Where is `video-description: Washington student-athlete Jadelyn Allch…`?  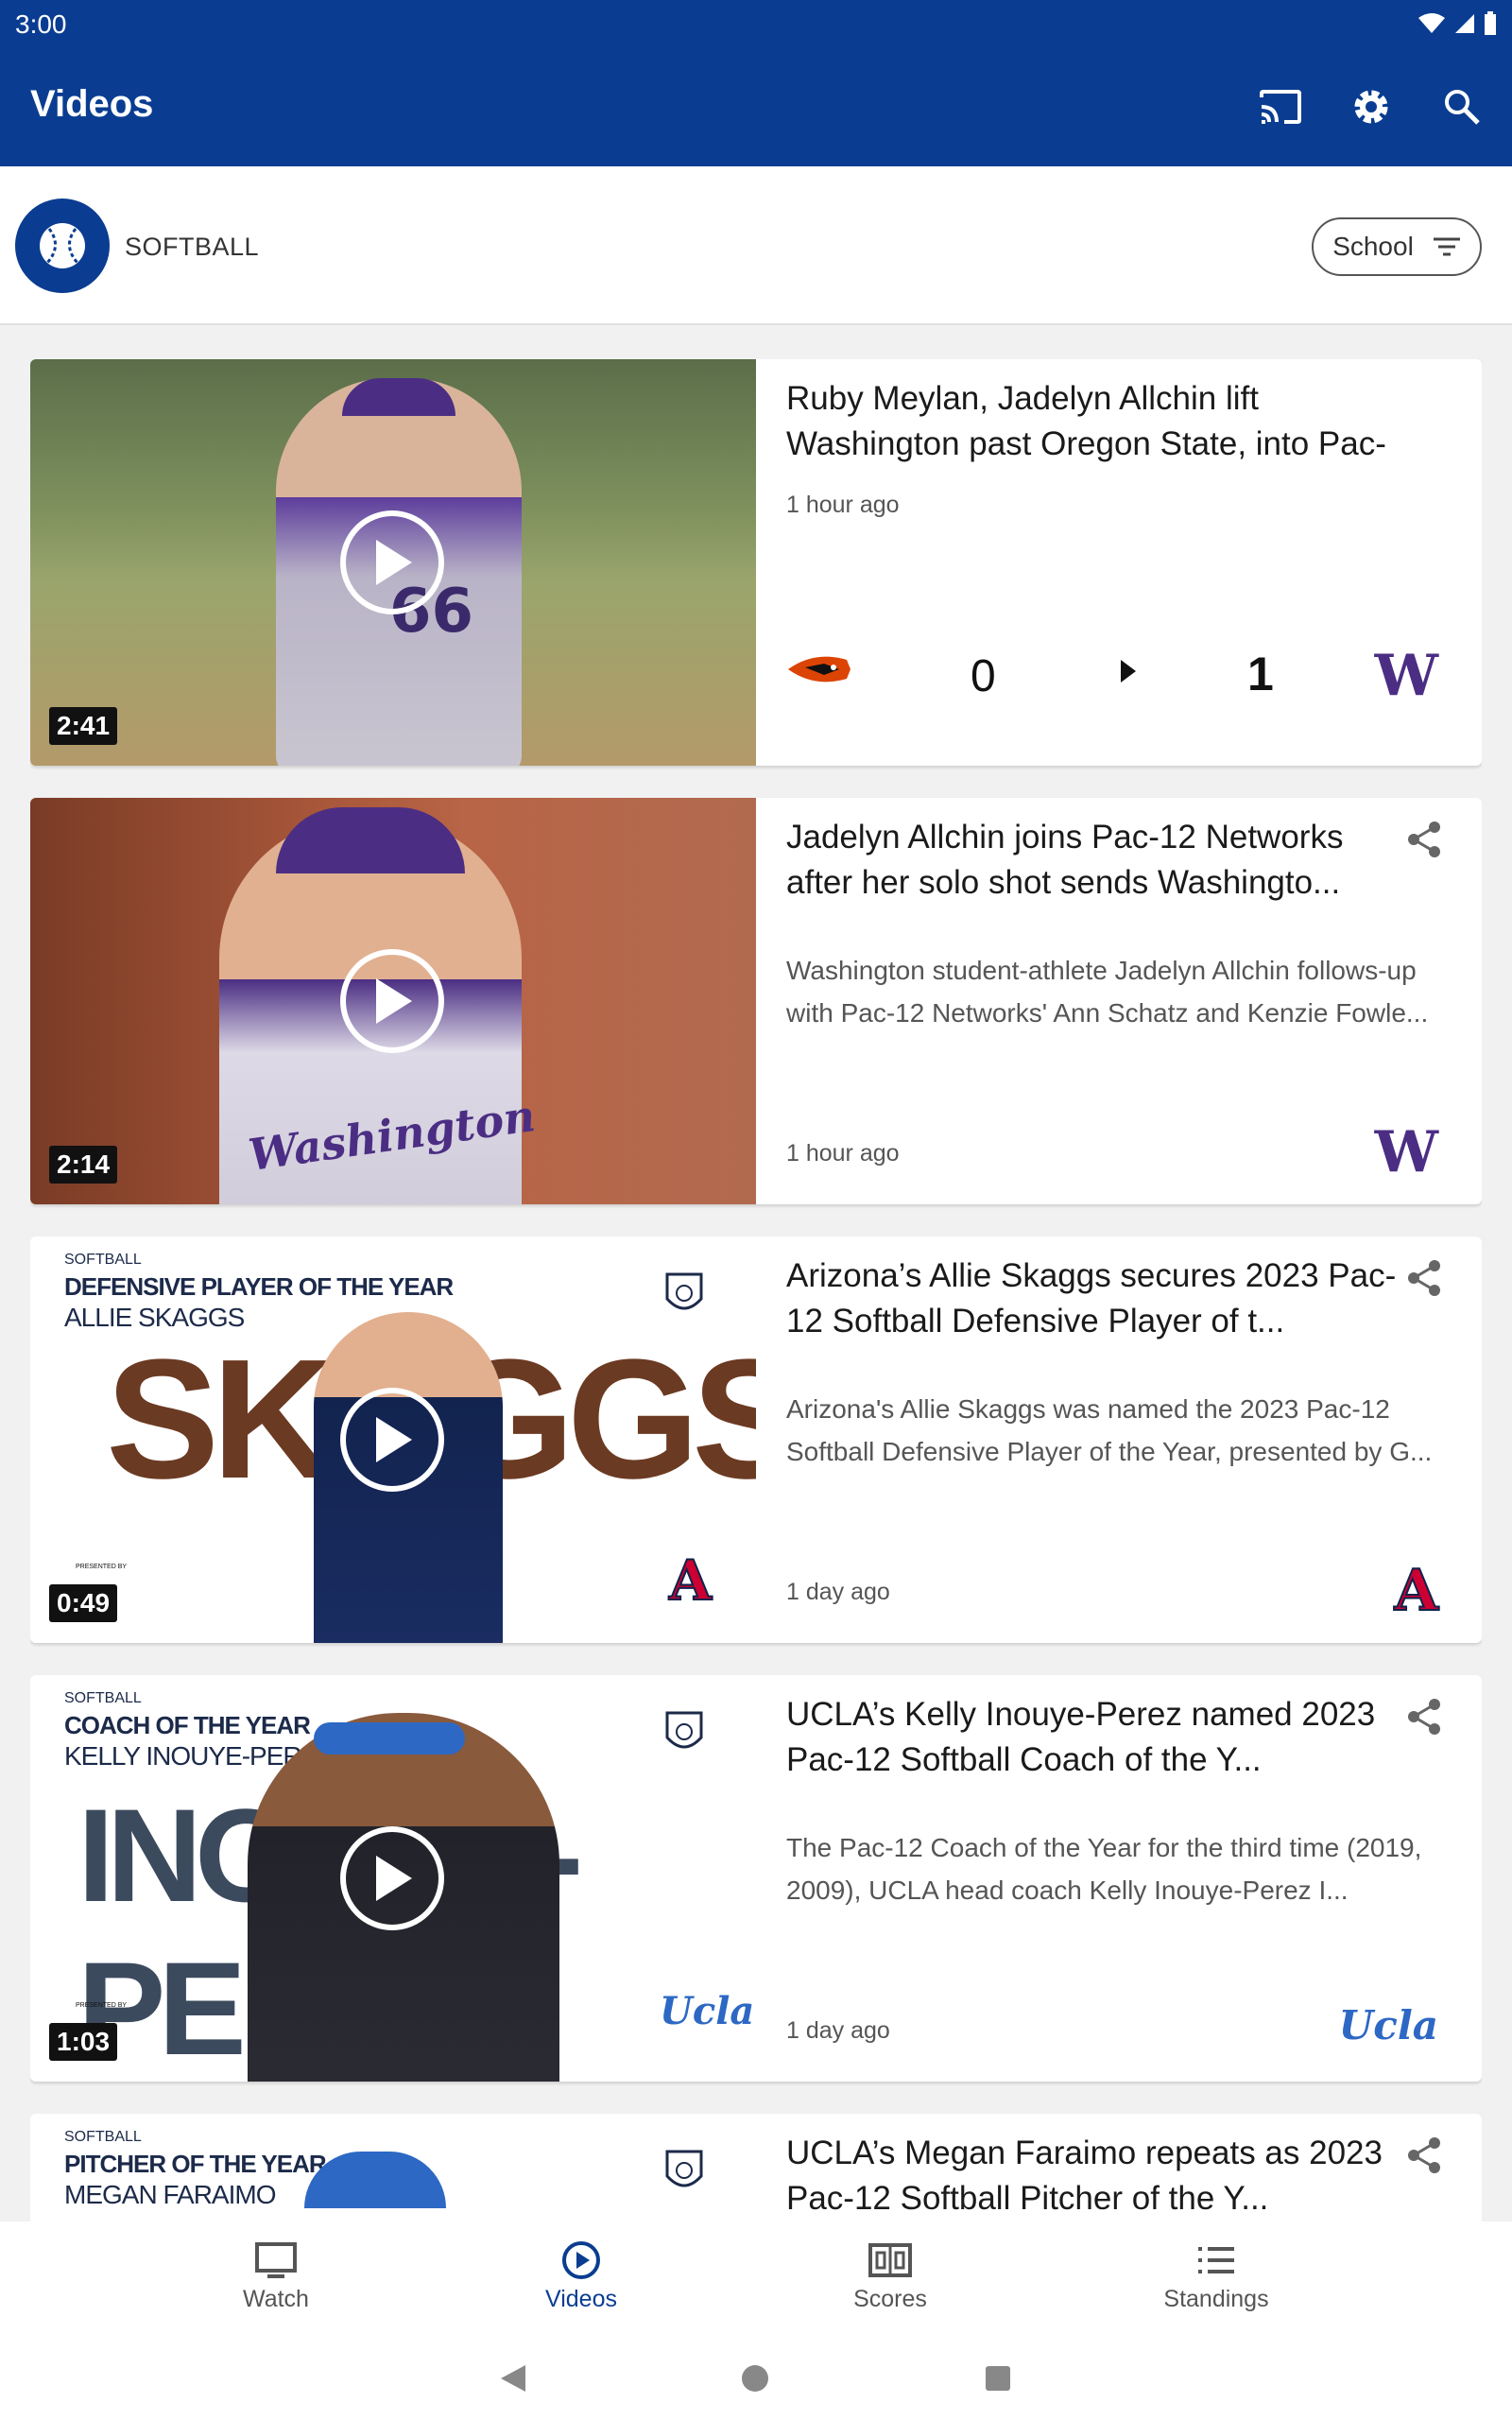
video-description: Washington student-athlete Jadelyn Allch… is located at coordinates (1107, 992).